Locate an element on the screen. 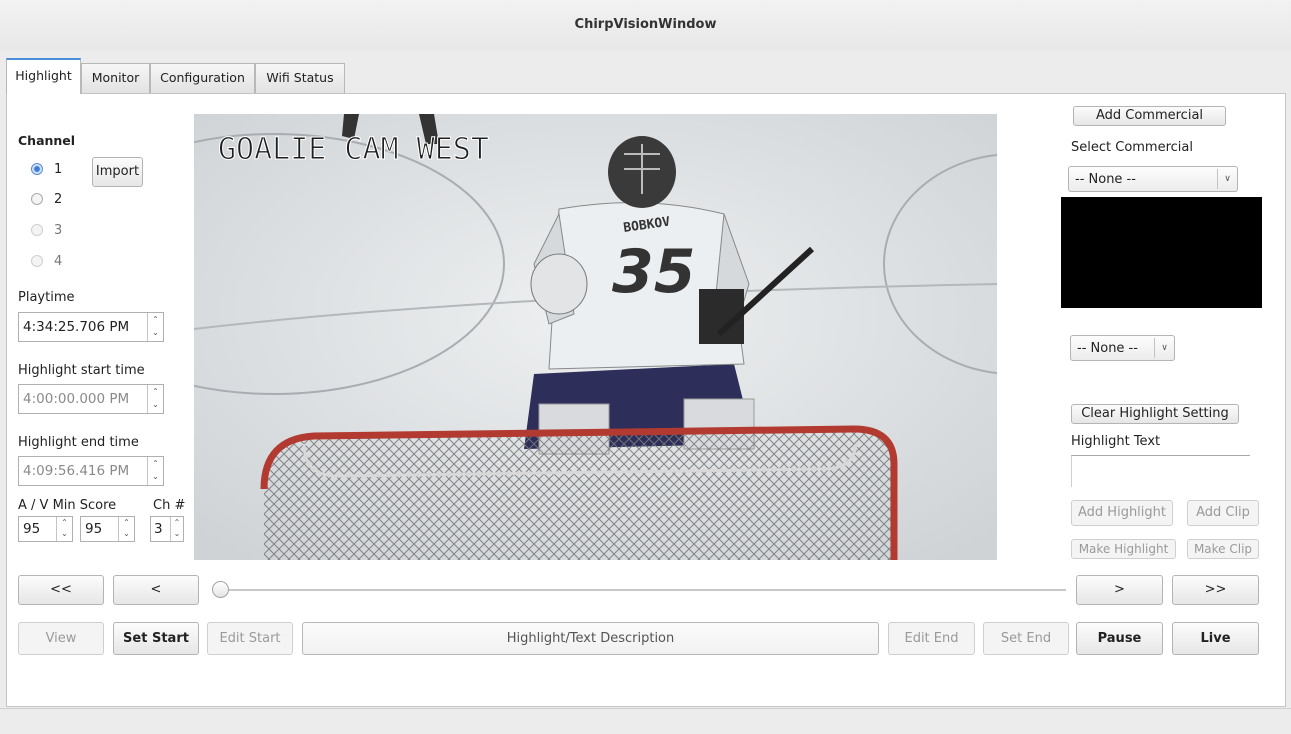 This screenshot has height=734, width=1291. highlight-start-spinbox: 4:00:00.000 PM ⌃ ⌄ is located at coordinates (91, 399).